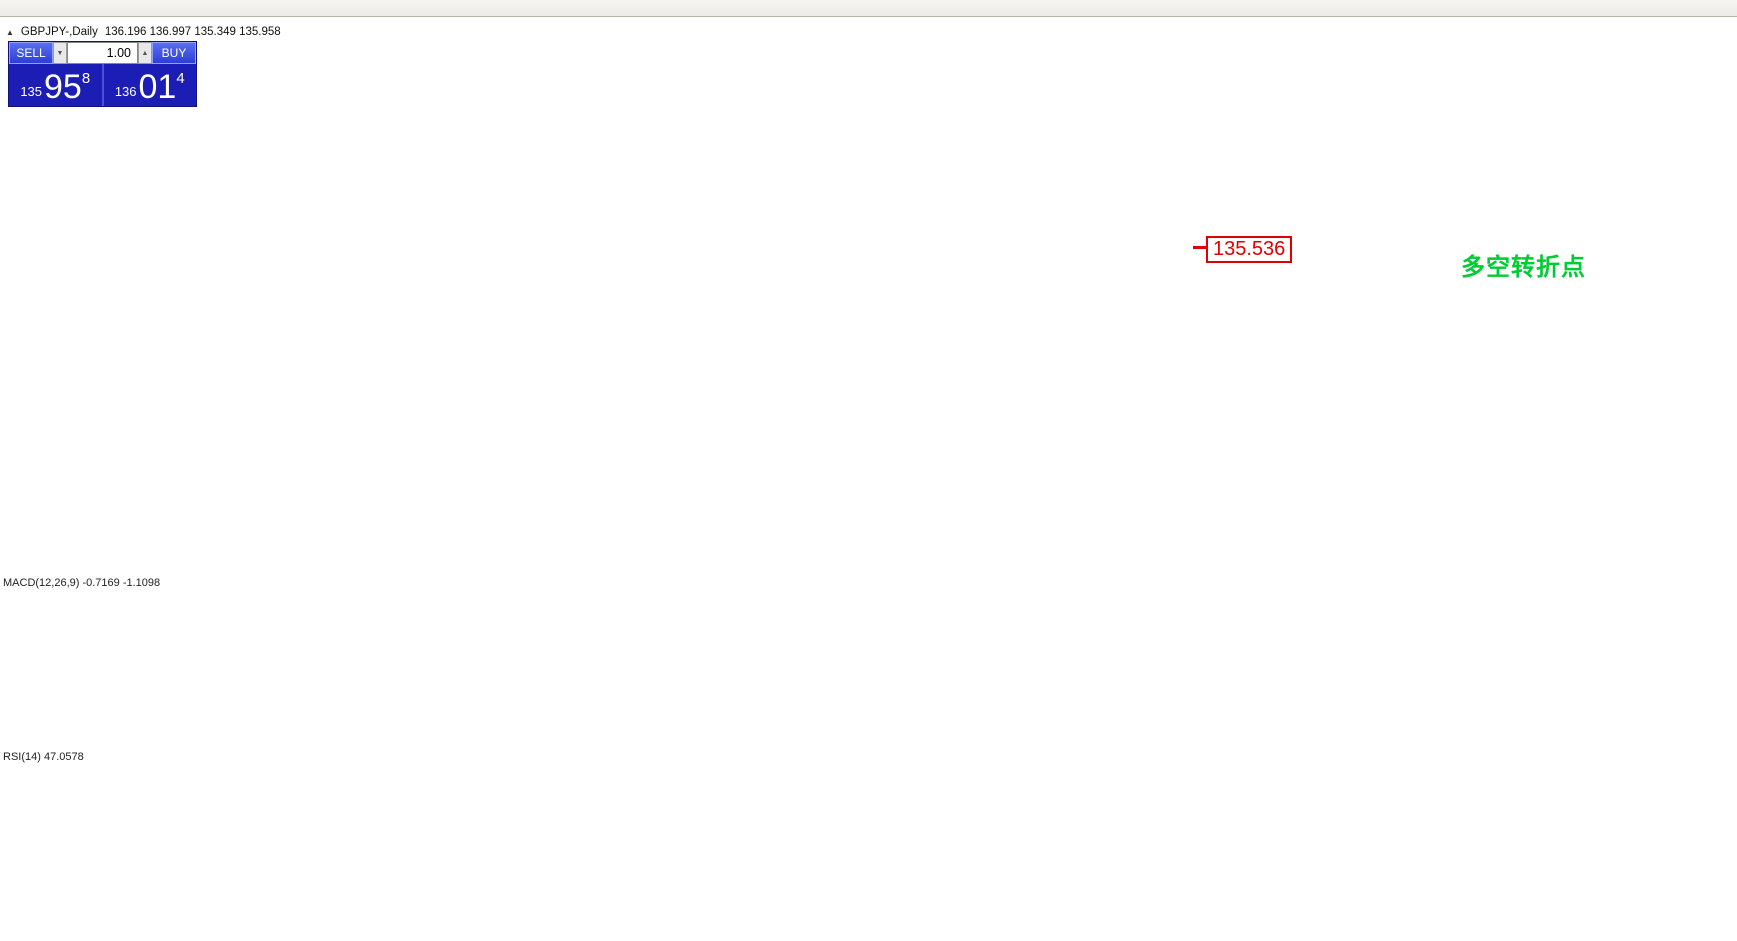 This screenshot has width=1737, height=941. What do you see at coordinates (102, 53) in the screenshot?
I see `lot-size-input` at bounding box center [102, 53].